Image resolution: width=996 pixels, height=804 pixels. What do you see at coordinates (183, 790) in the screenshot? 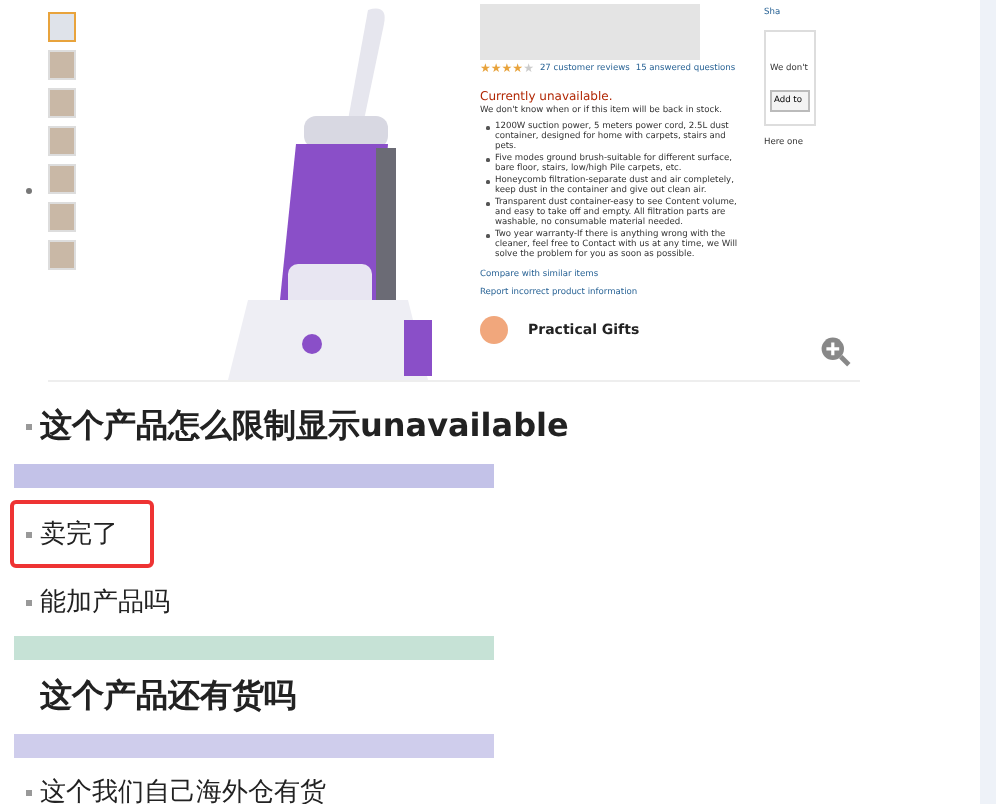
I see `reply-text: 这个我们自己海外仓有货` at bounding box center [183, 790].